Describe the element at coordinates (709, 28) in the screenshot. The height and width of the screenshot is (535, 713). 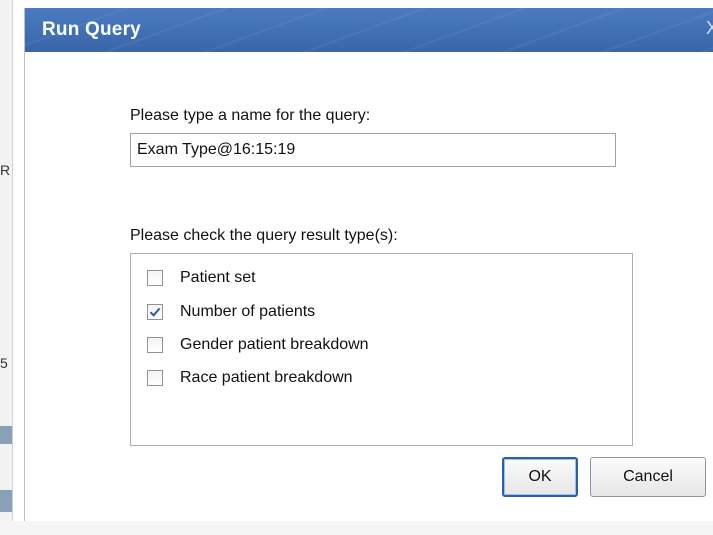
I see `close-icon: X` at that location.